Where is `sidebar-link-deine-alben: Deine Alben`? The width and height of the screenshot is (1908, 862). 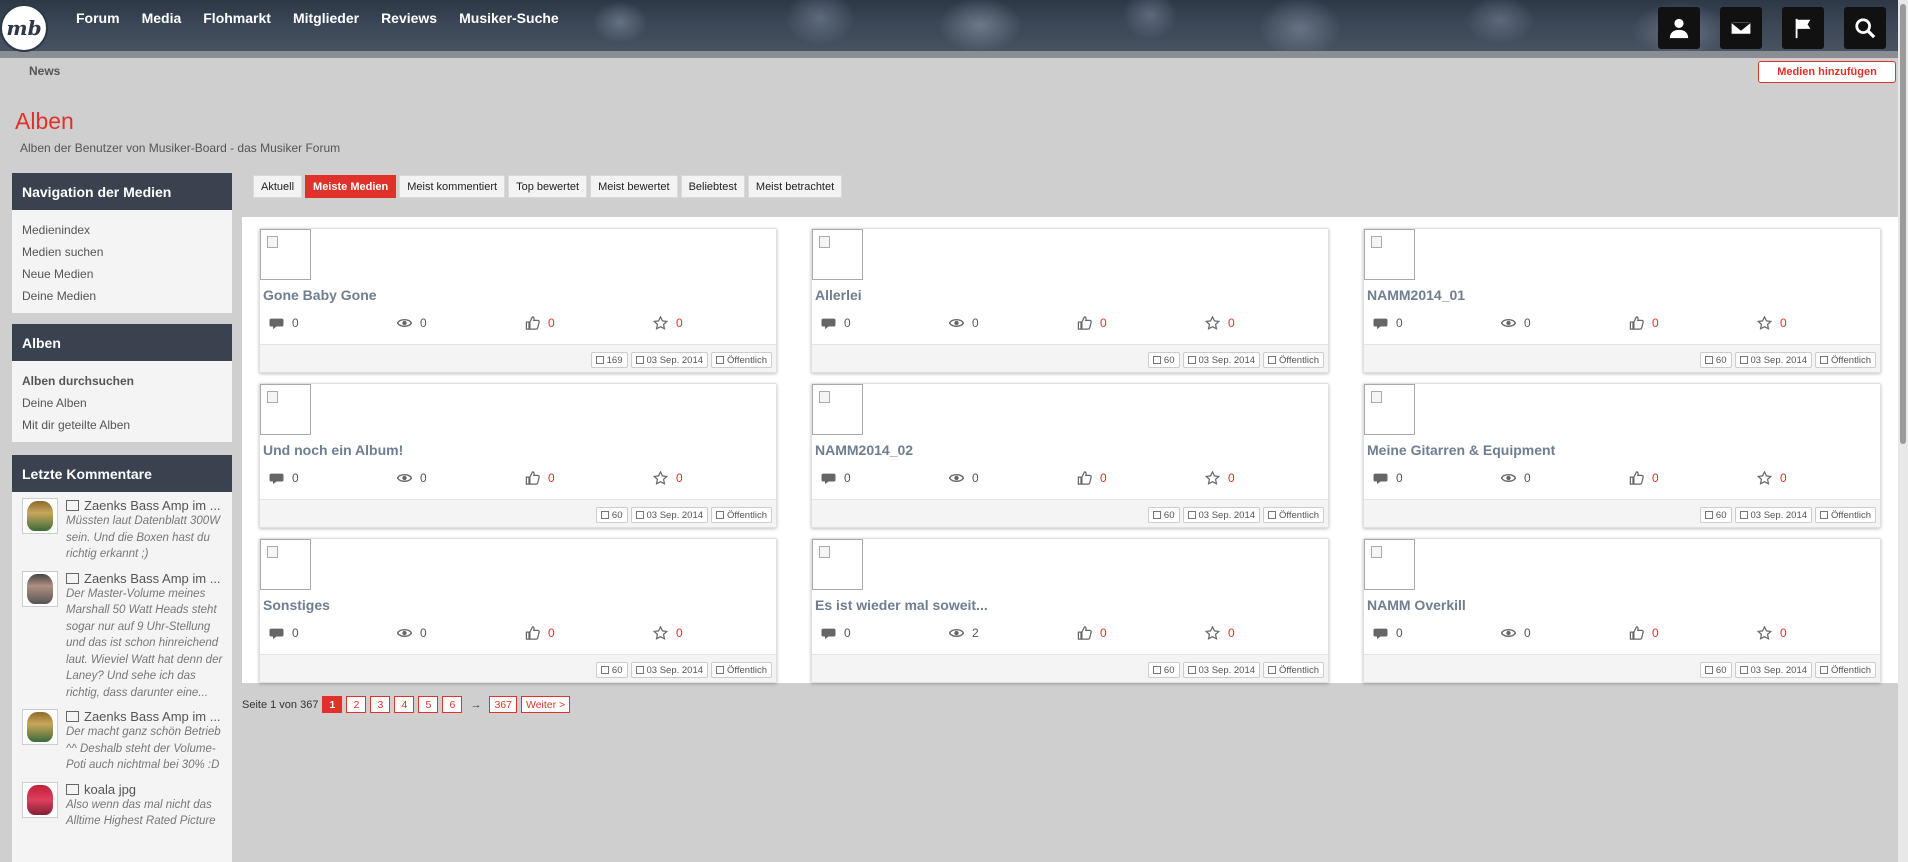
sidebar-link-deine-alben: Deine Alben is located at coordinates (122, 403).